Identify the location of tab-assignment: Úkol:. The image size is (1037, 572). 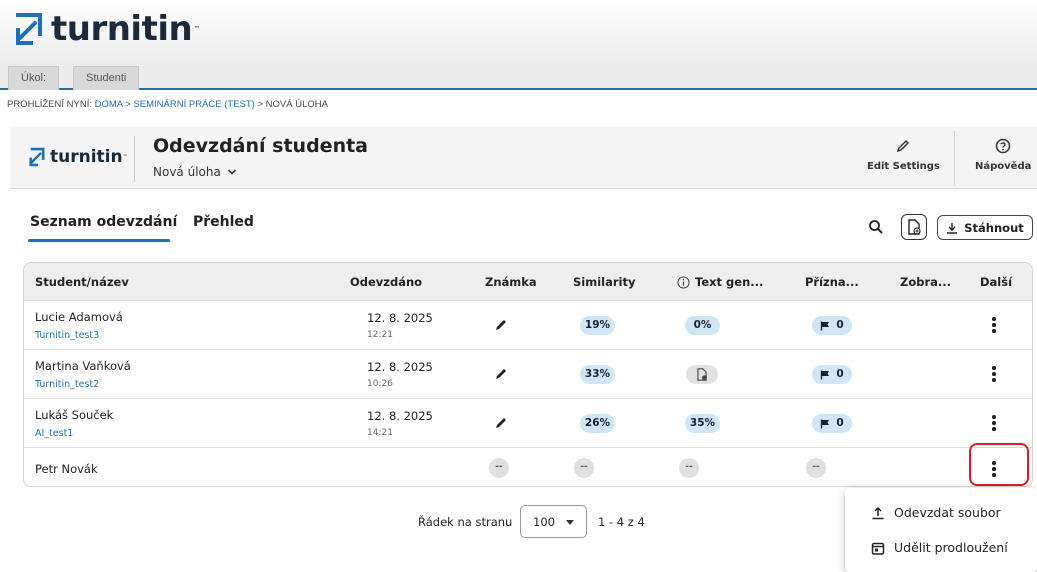
(34, 78).